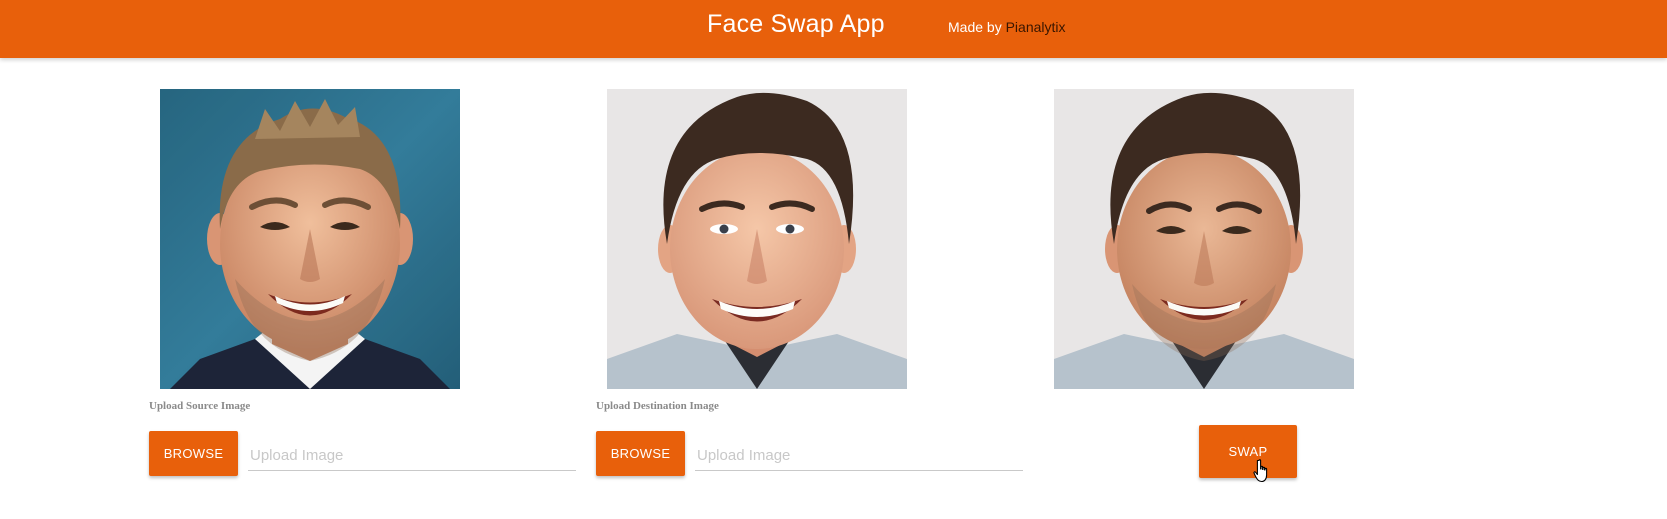  Describe the element at coordinates (796, 24) in the screenshot. I see `app-title: Face Swap App` at that location.